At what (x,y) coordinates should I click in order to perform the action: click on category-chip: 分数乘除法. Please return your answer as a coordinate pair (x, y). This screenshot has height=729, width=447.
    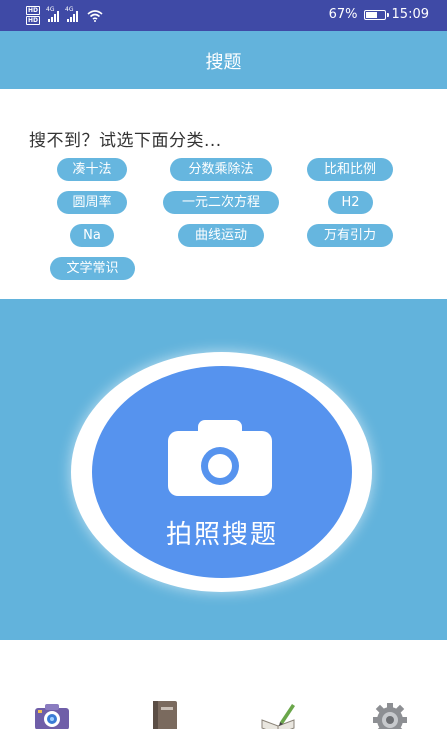
    Looking at the image, I should click on (221, 169).